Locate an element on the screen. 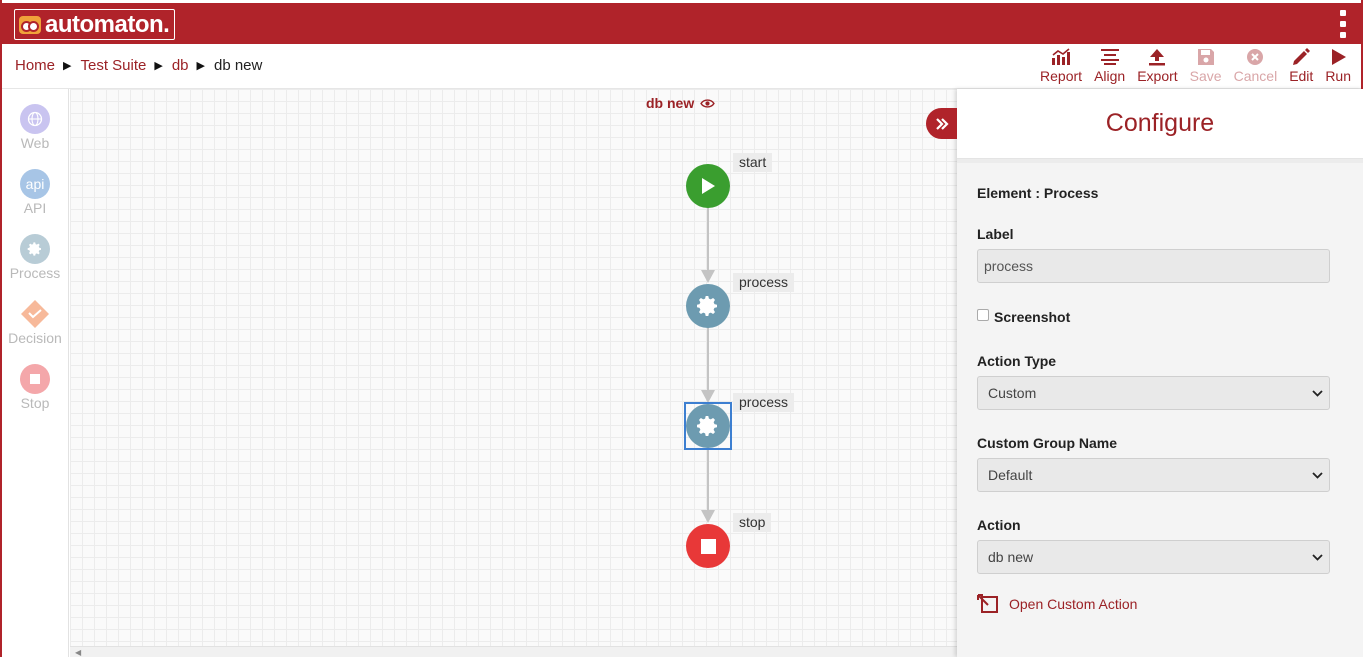 The height and width of the screenshot is (657, 1363). api-icon: api is located at coordinates (35, 184).